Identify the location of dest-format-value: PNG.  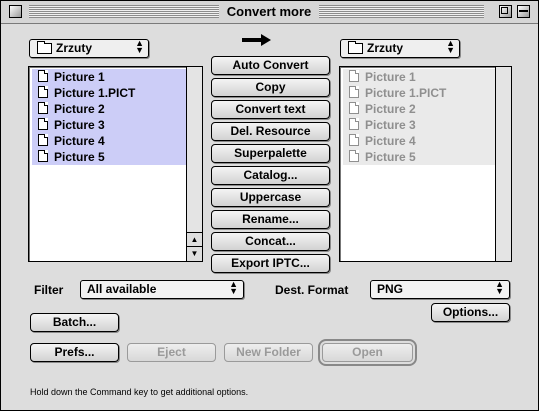
(390, 289).